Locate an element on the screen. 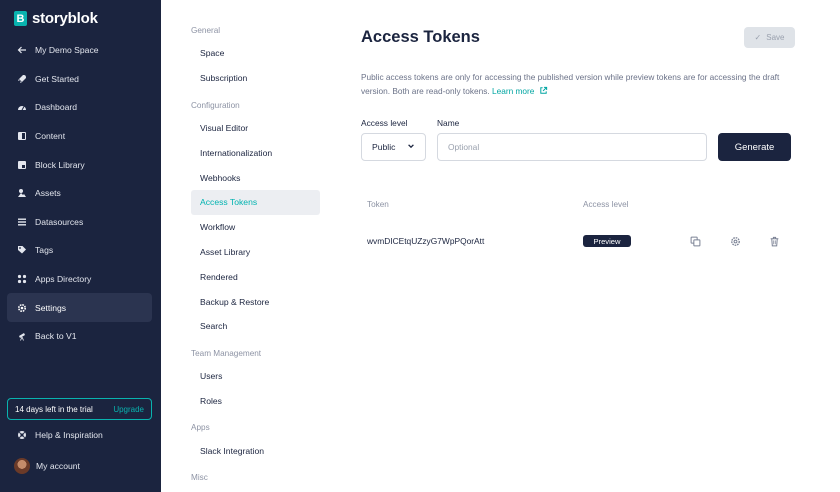 The width and height of the screenshot is (840, 492). save-button: ✓ Save is located at coordinates (769, 37).